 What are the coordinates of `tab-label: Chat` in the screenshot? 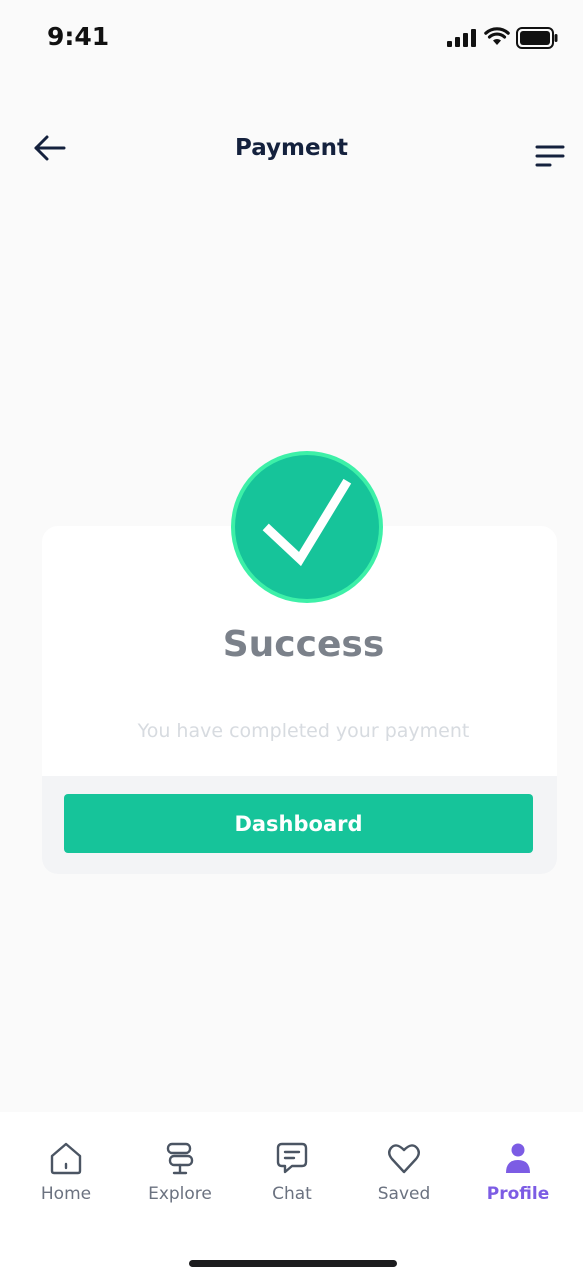 It's located at (292, 1194).